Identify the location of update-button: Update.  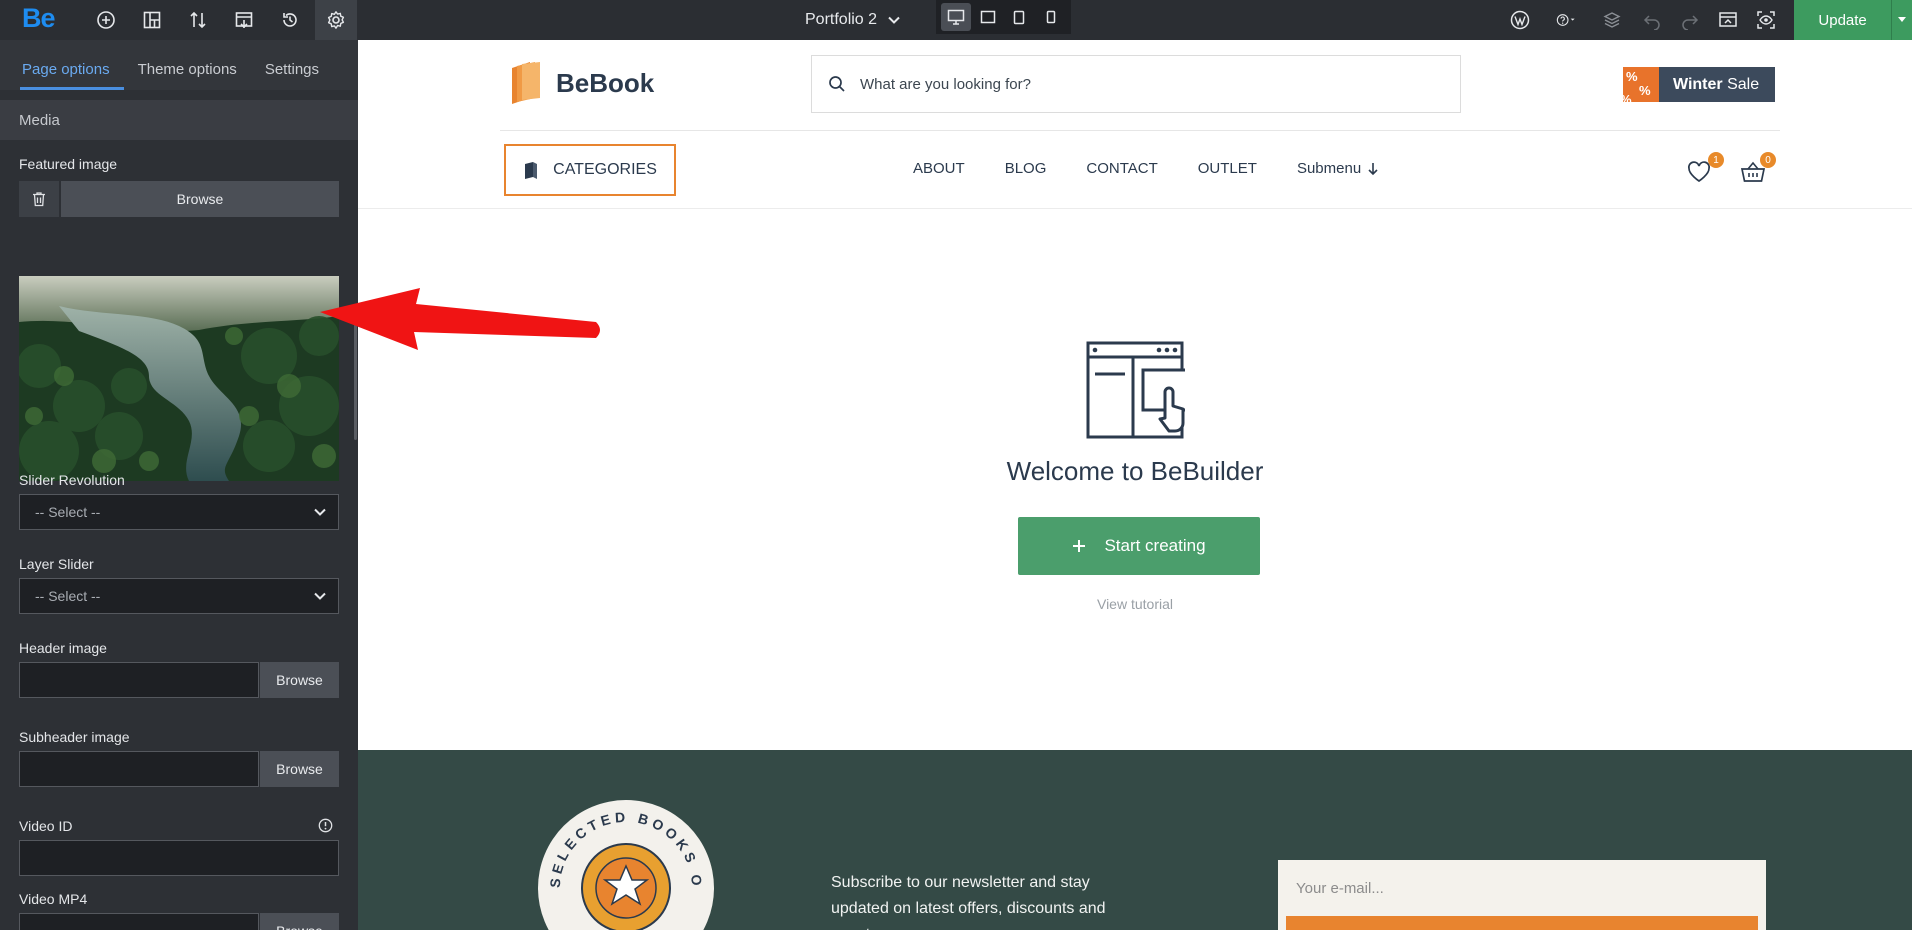
(1853, 20).